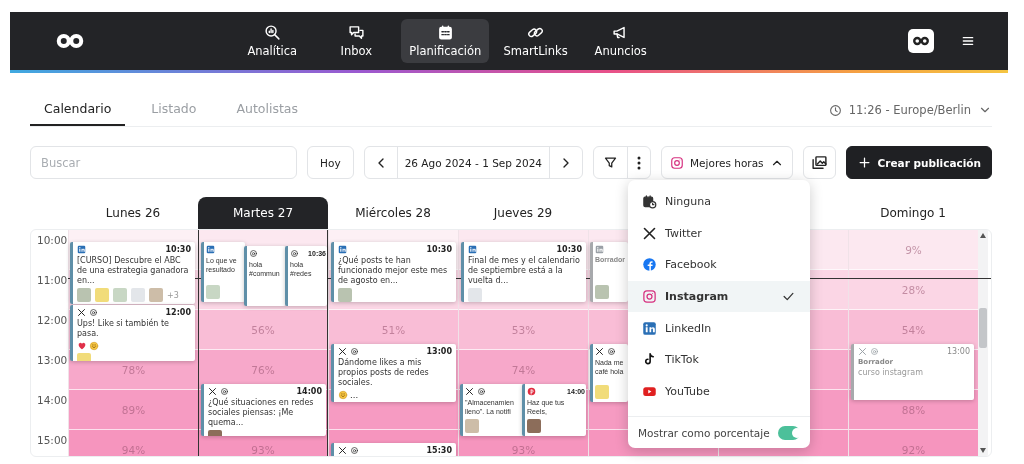 This screenshot has width=1024, height=464. Describe the element at coordinates (52, 320) in the screenshot. I see `hour-label: 12:00` at that location.